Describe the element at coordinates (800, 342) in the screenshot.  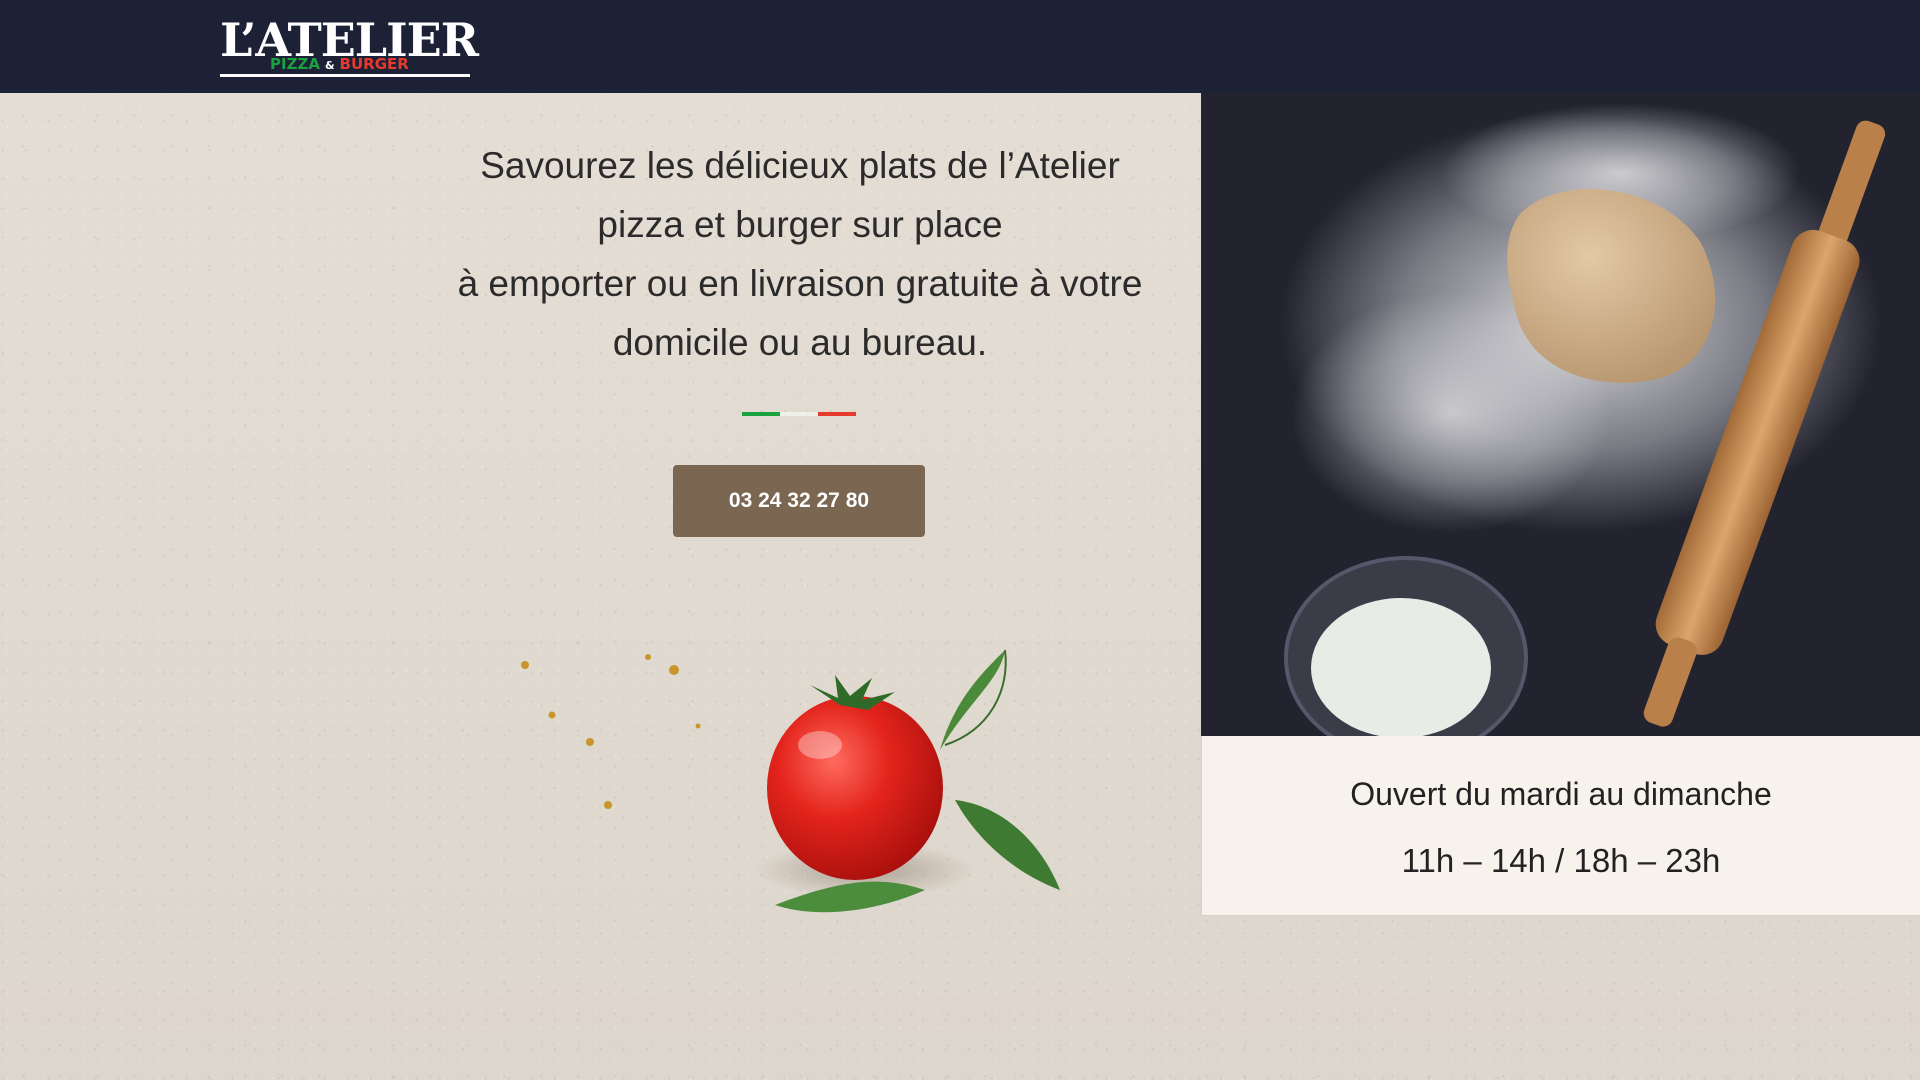
I see `tagline-line: domicile ou au bureau.` at that location.